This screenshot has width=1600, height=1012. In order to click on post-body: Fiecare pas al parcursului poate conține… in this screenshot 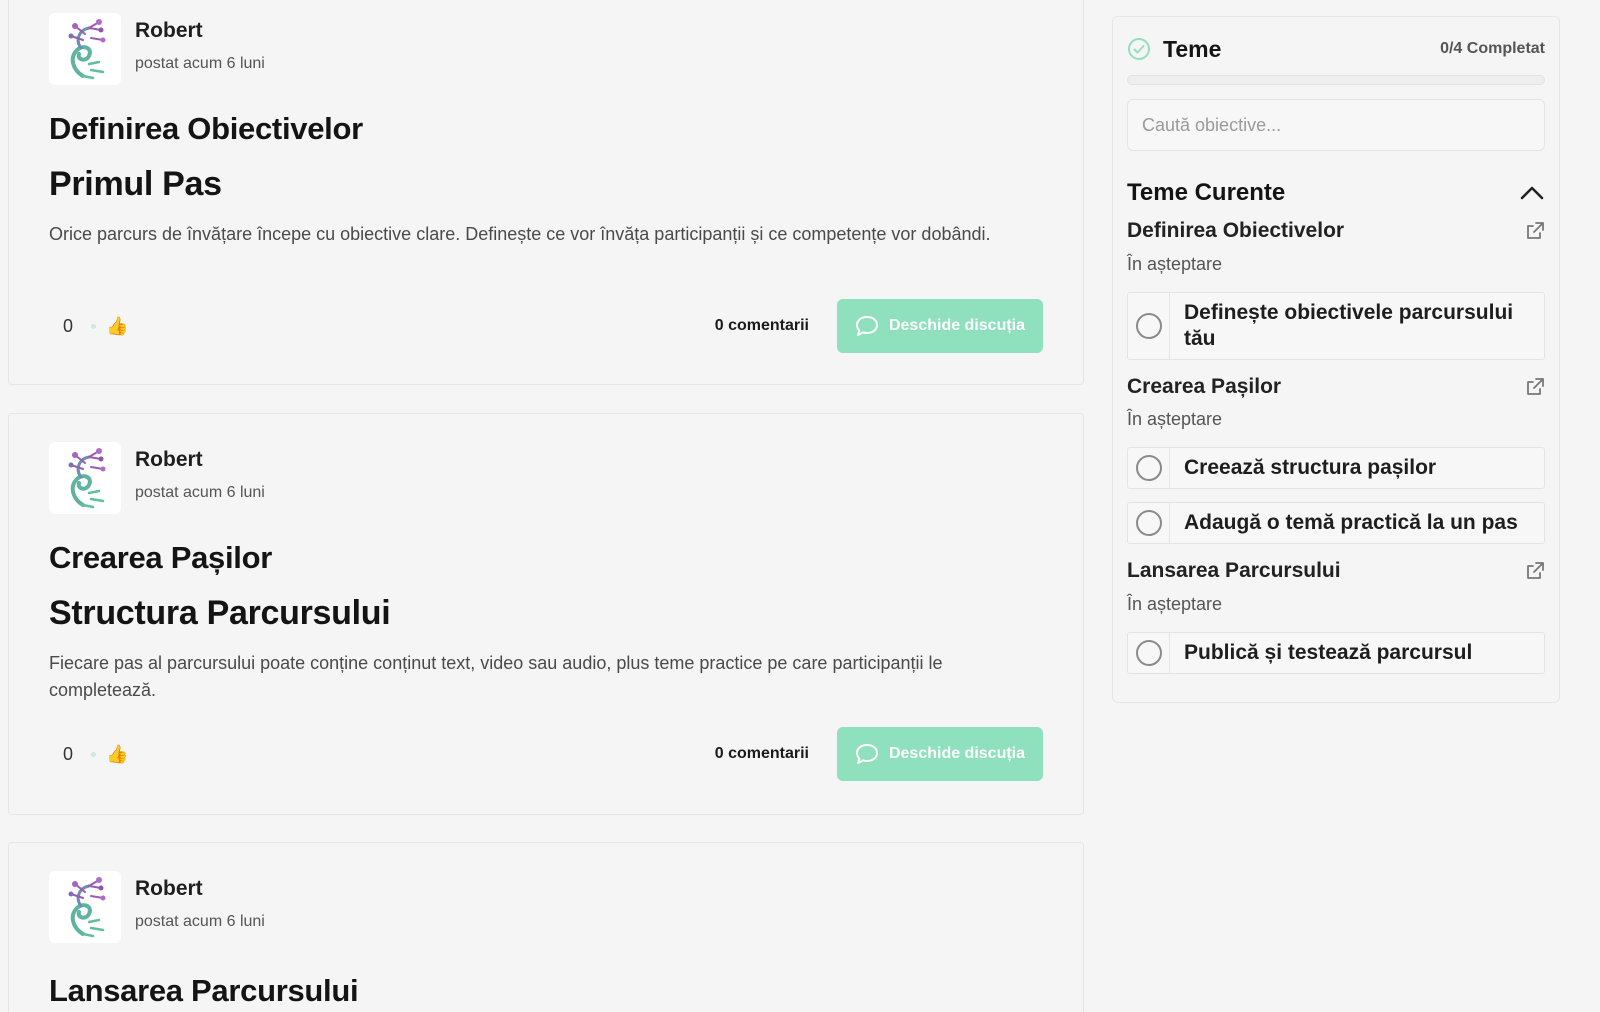, I will do `click(496, 676)`.